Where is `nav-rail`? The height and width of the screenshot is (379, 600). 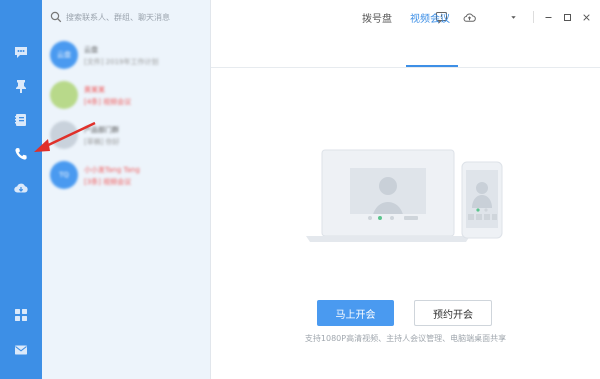
nav-rail is located at coordinates (21, 189).